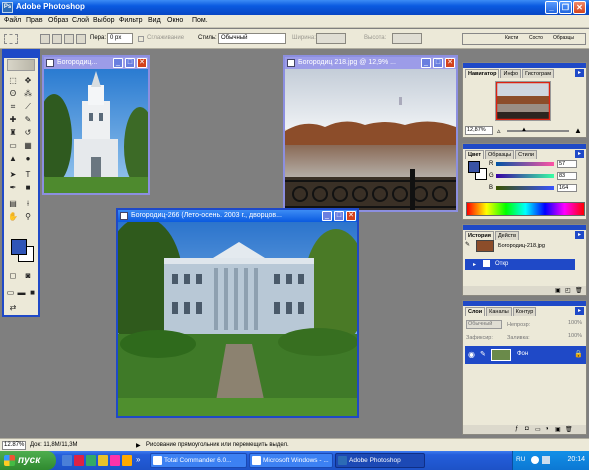 The width and height of the screenshot is (589, 470). Describe the element at coordinates (13, 119) in the screenshot. I see `healing-brush-icon: ✚` at that location.